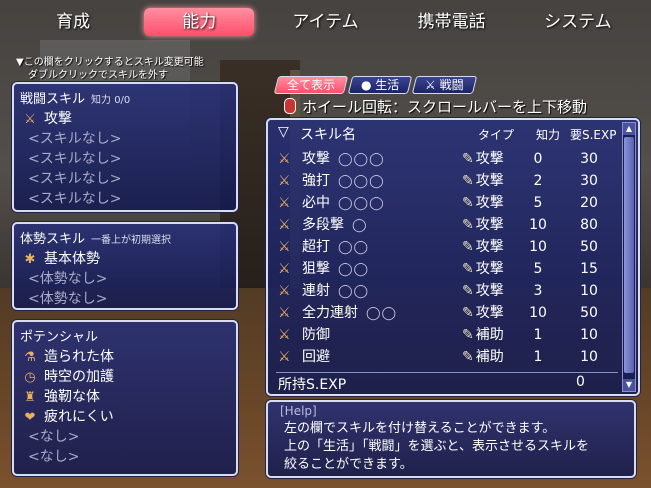  What do you see at coordinates (435, 106) in the screenshot?
I see `wheel-hint: ホイール回転：スクロールバーを上下移動` at bounding box center [435, 106].